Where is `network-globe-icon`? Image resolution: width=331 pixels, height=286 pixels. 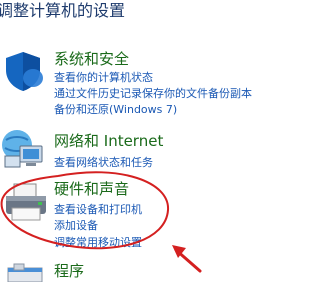 network-globe-icon is located at coordinates (23, 151).